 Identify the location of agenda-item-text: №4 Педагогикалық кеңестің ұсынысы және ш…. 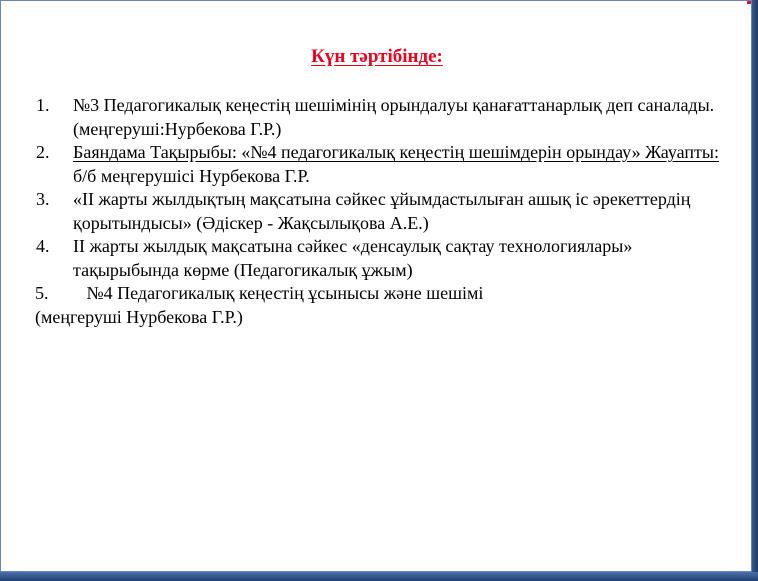
(285, 293).